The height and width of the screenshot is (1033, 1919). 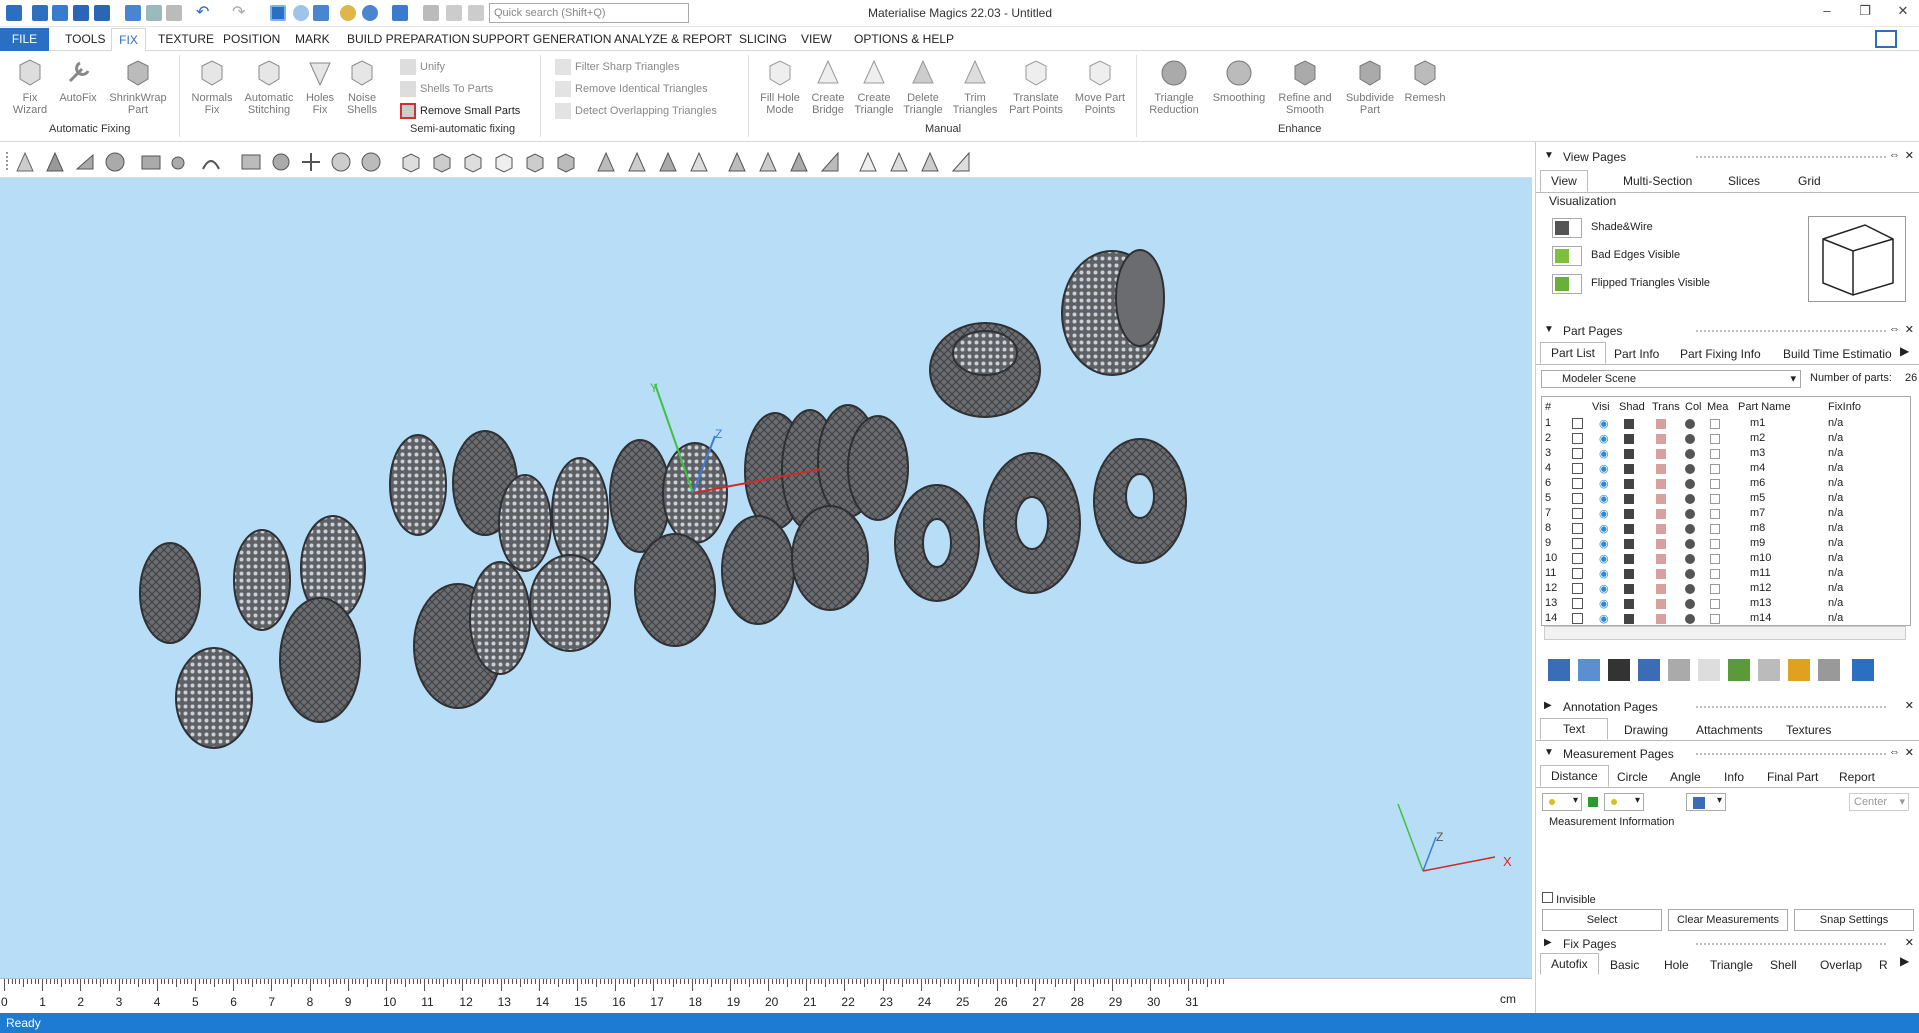 What do you see at coordinates (535, 162) in the screenshot?
I see `cube-view-5-icon` at bounding box center [535, 162].